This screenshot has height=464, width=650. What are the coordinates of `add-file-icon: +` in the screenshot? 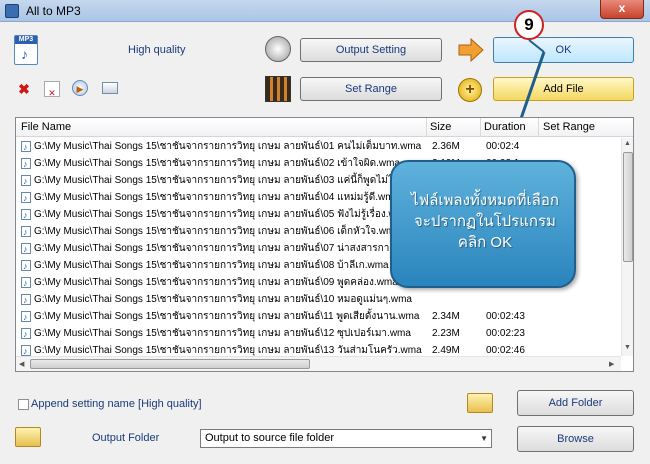 It's located at (470, 90).